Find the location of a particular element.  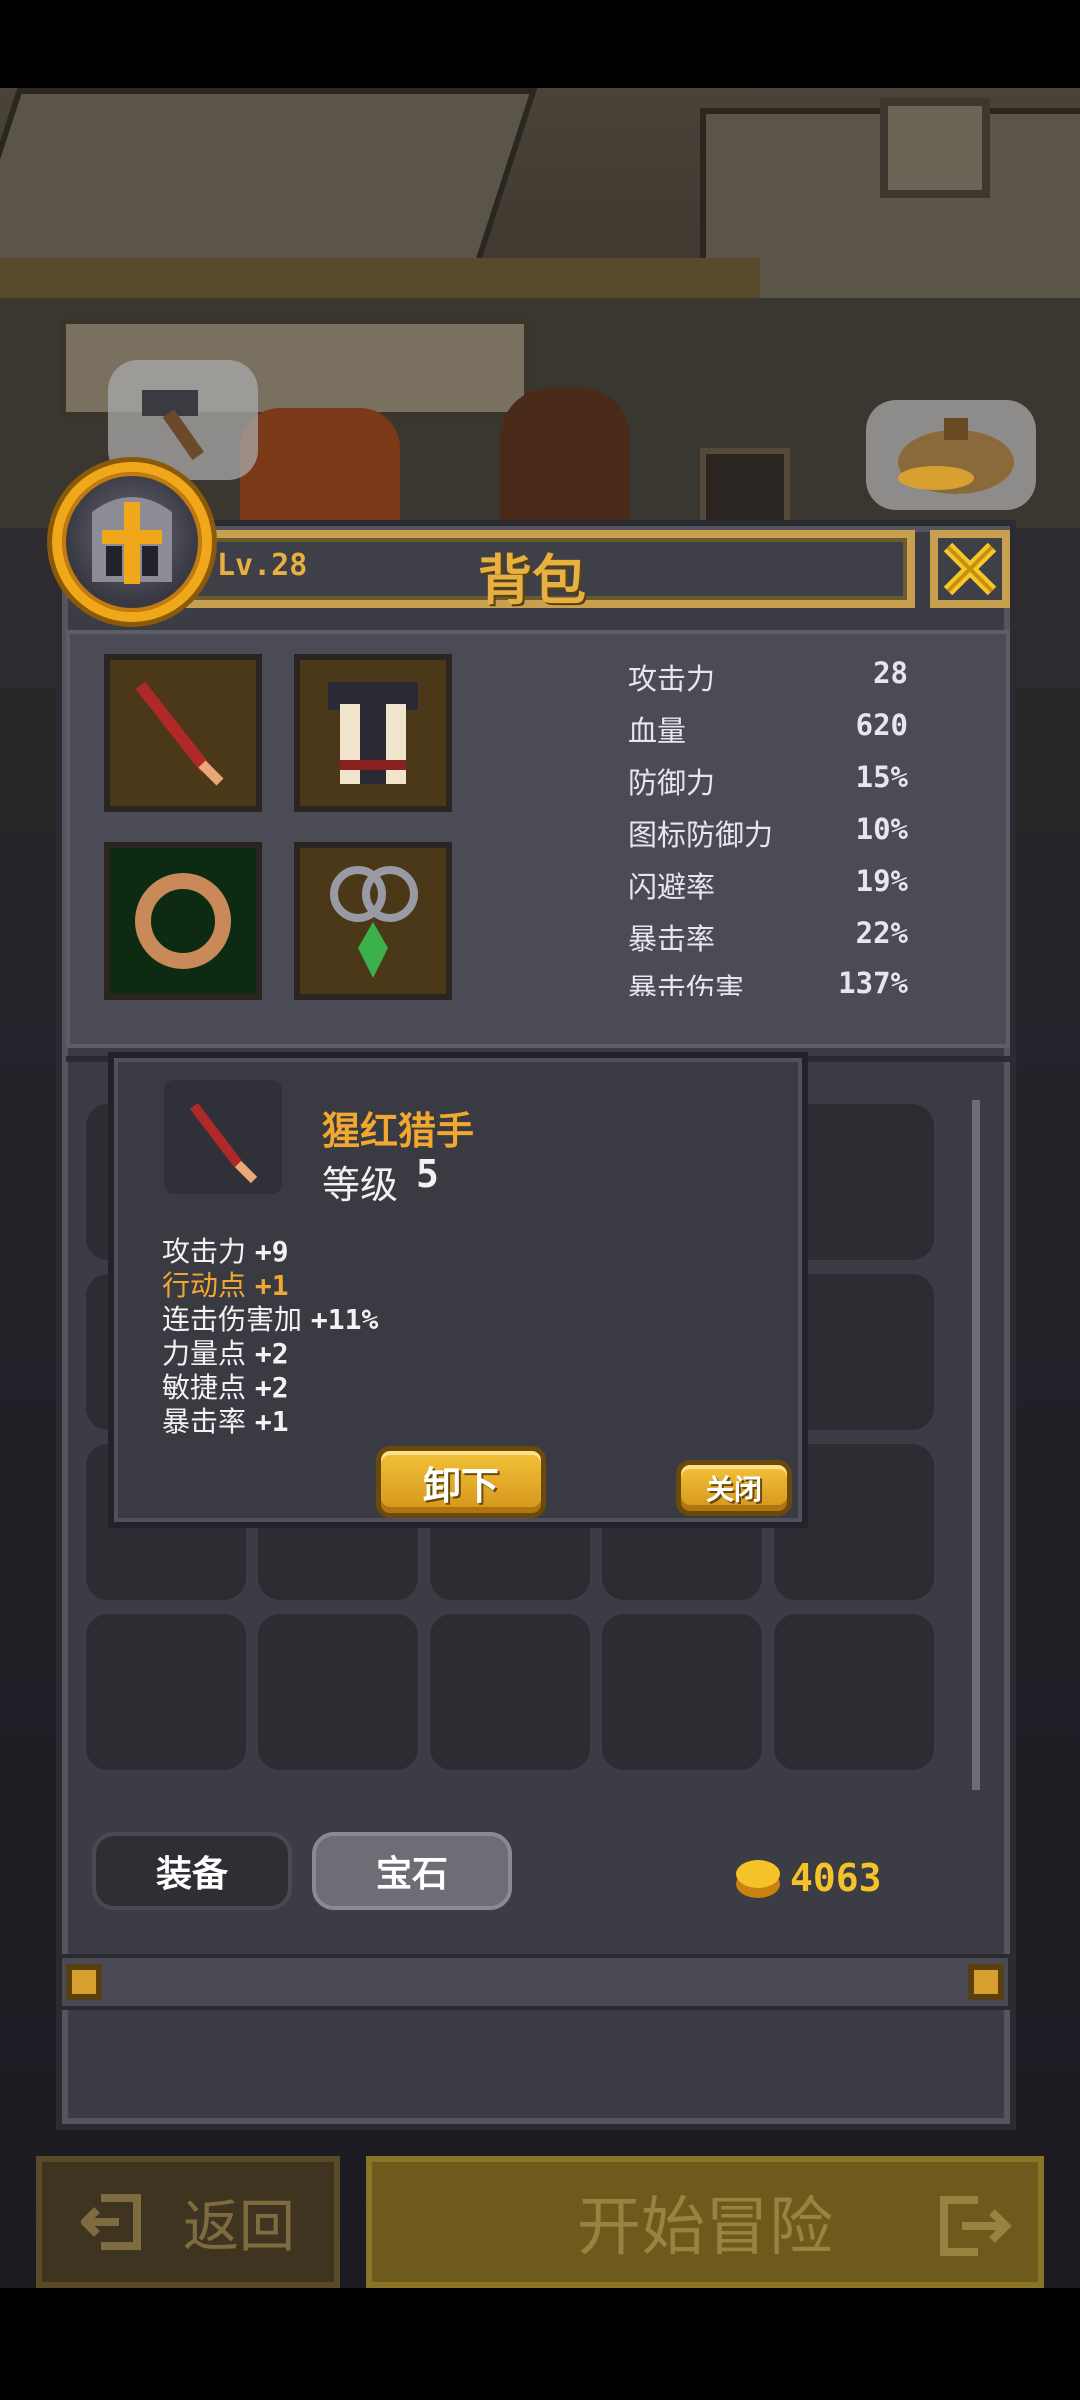

armor-slot is located at coordinates (373, 733).